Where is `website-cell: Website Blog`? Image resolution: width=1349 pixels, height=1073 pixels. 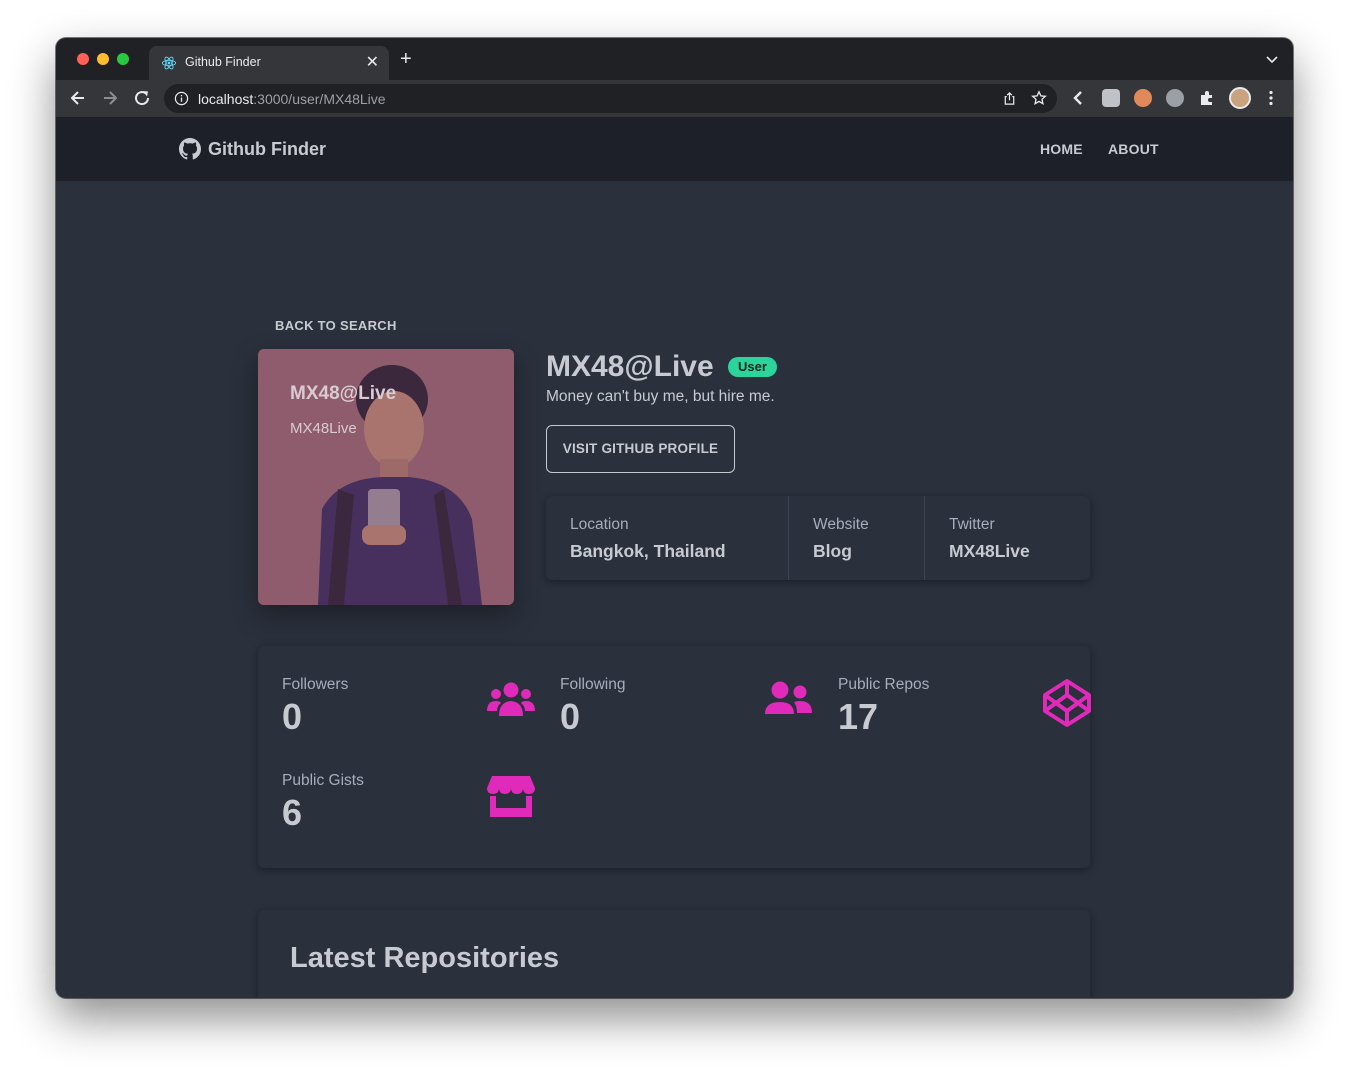 website-cell: Website Blog is located at coordinates (856, 538).